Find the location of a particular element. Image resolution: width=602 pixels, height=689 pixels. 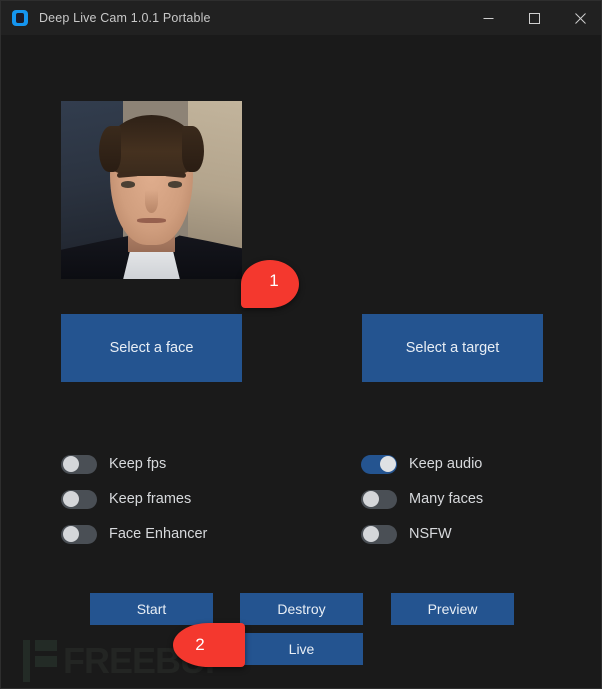

toggle-face-enhancer: Face Enhancer is located at coordinates (134, 534).